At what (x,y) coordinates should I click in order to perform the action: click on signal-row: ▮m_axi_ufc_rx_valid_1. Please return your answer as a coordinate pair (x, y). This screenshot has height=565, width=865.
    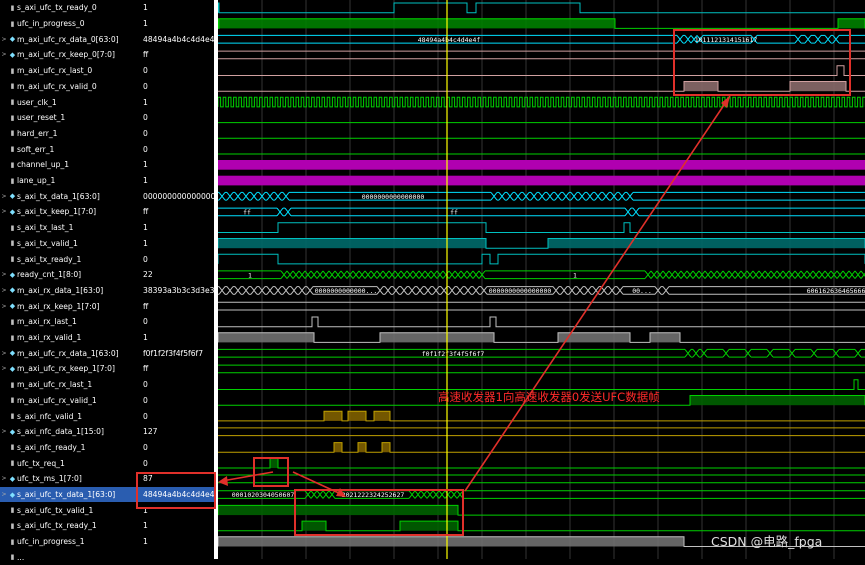
    Looking at the image, I should click on (70, 401).